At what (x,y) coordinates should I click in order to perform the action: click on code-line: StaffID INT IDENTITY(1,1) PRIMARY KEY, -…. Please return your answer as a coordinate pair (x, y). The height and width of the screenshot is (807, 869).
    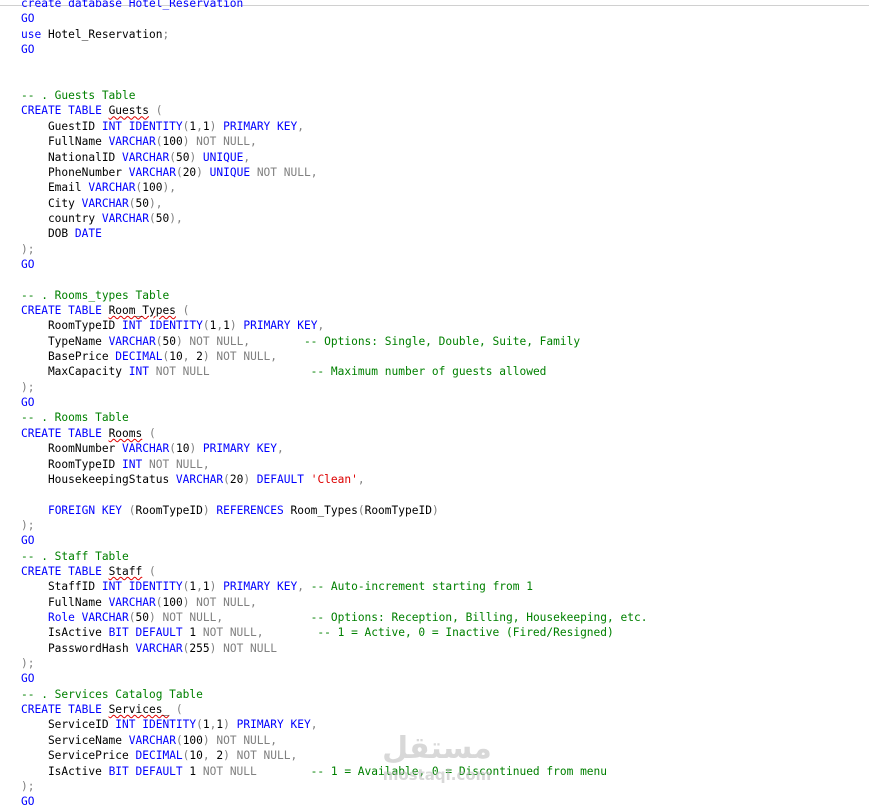
    Looking at the image, I should click on (277, 586).